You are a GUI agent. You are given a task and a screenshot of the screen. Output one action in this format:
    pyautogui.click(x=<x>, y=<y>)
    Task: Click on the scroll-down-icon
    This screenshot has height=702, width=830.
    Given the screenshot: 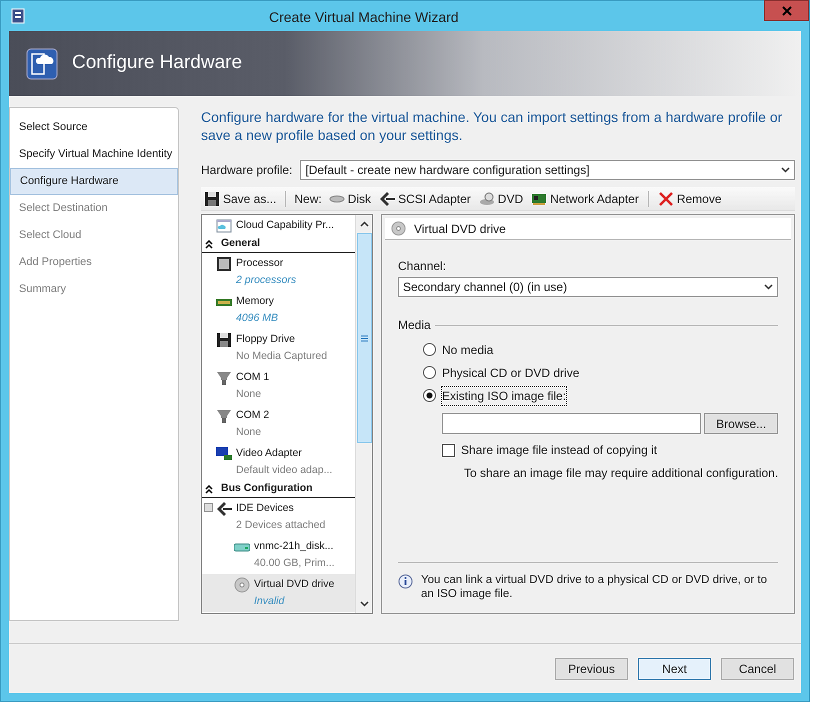 What is the action you would take?
    pyautogui.click(x=364, y=604)
    